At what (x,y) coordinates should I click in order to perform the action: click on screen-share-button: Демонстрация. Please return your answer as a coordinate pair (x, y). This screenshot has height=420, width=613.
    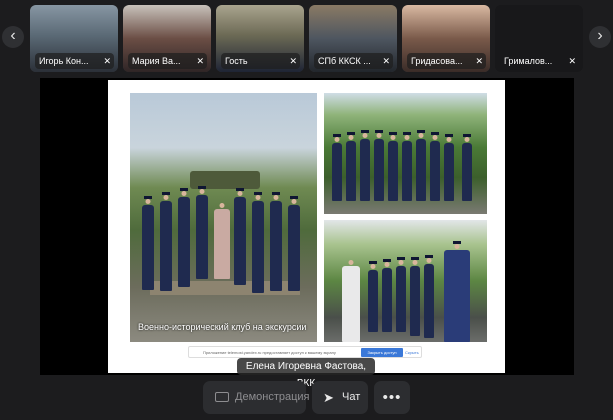
    Looking at the image, I should click on (256, 397).